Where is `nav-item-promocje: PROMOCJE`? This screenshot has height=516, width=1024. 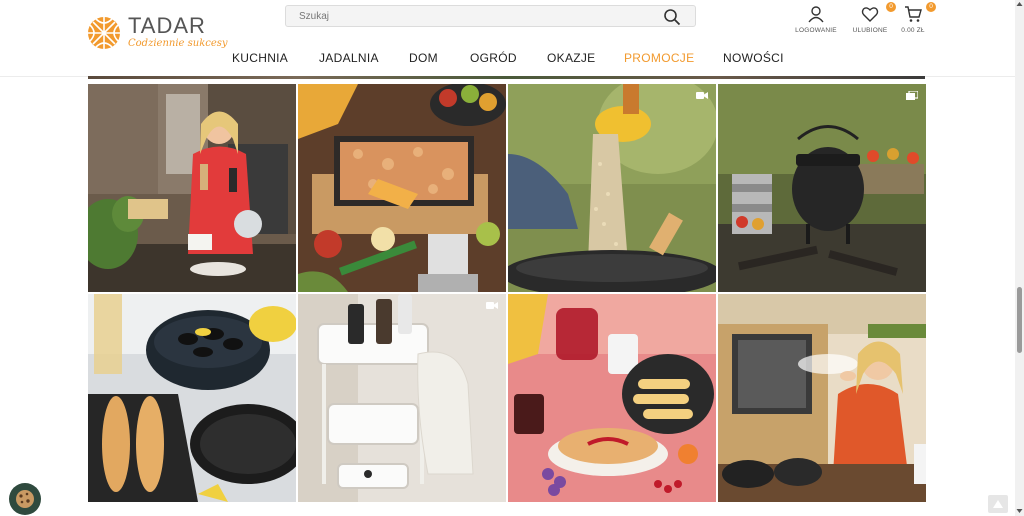 nav-item-promocje: PROMOCJE is located at coordinates (659, 58).